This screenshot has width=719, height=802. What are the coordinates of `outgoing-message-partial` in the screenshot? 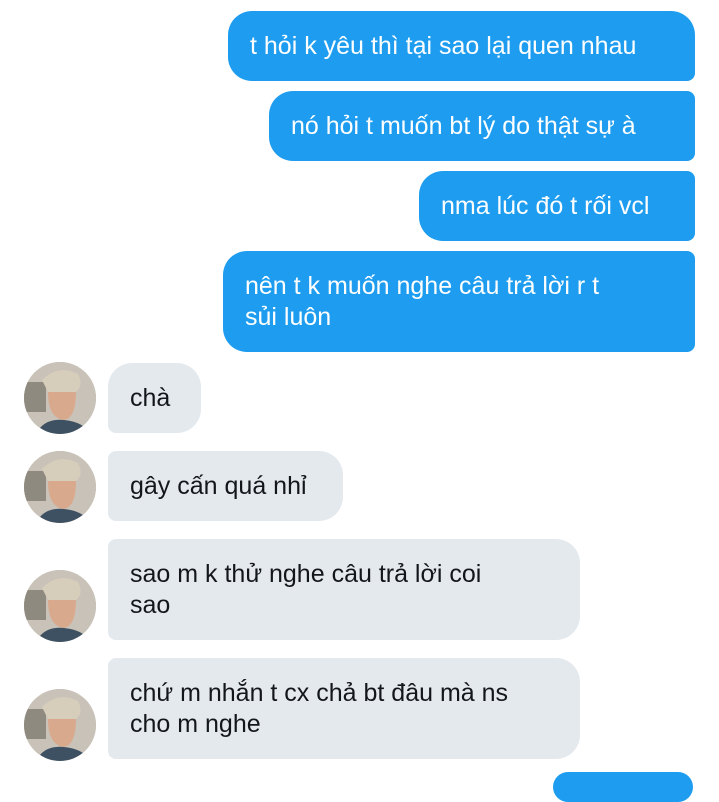 It's located at (623, 787).